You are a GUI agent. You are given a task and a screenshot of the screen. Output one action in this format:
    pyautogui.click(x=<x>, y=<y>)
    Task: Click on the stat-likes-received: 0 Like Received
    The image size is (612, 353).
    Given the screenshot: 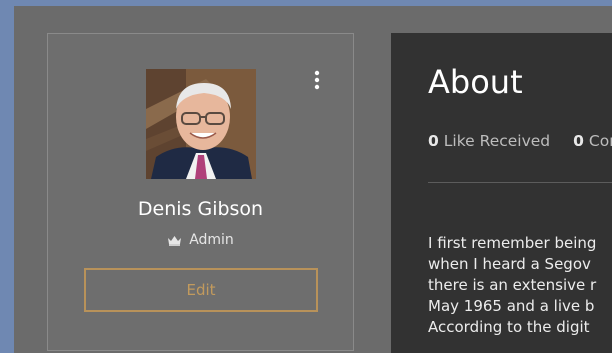 What is the action you would take?
    pyautogui.click(x=489, y=141)
    